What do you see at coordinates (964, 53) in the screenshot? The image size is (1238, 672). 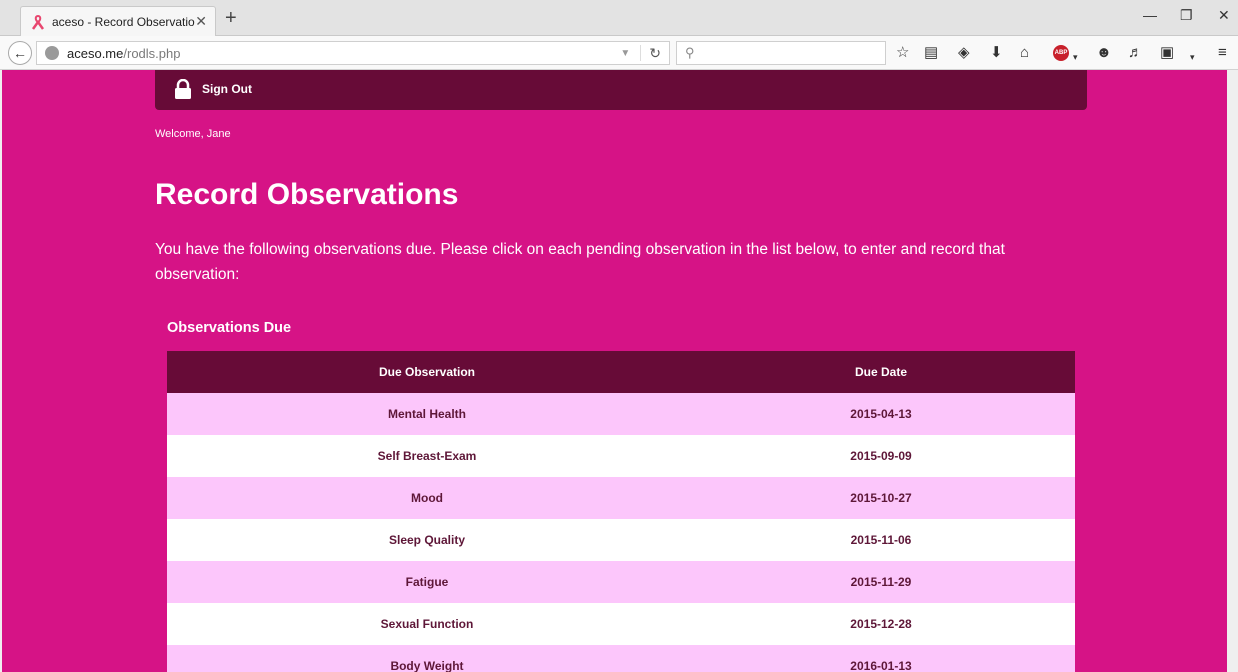 I see `pocket-icon: ◈` at bounding box center [964, 53].